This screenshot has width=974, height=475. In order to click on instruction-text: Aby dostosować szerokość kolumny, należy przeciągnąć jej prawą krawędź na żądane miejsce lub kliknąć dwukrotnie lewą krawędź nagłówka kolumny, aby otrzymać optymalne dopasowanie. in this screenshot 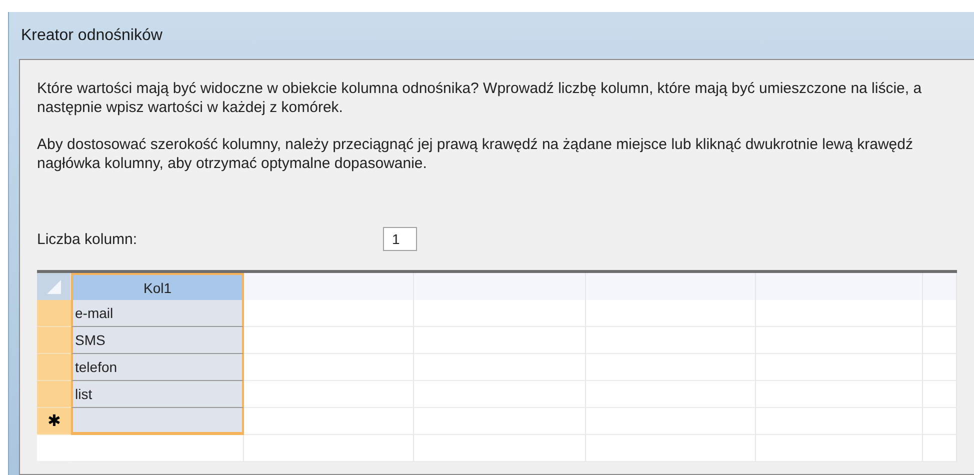, I will do `click(475, 154)`.